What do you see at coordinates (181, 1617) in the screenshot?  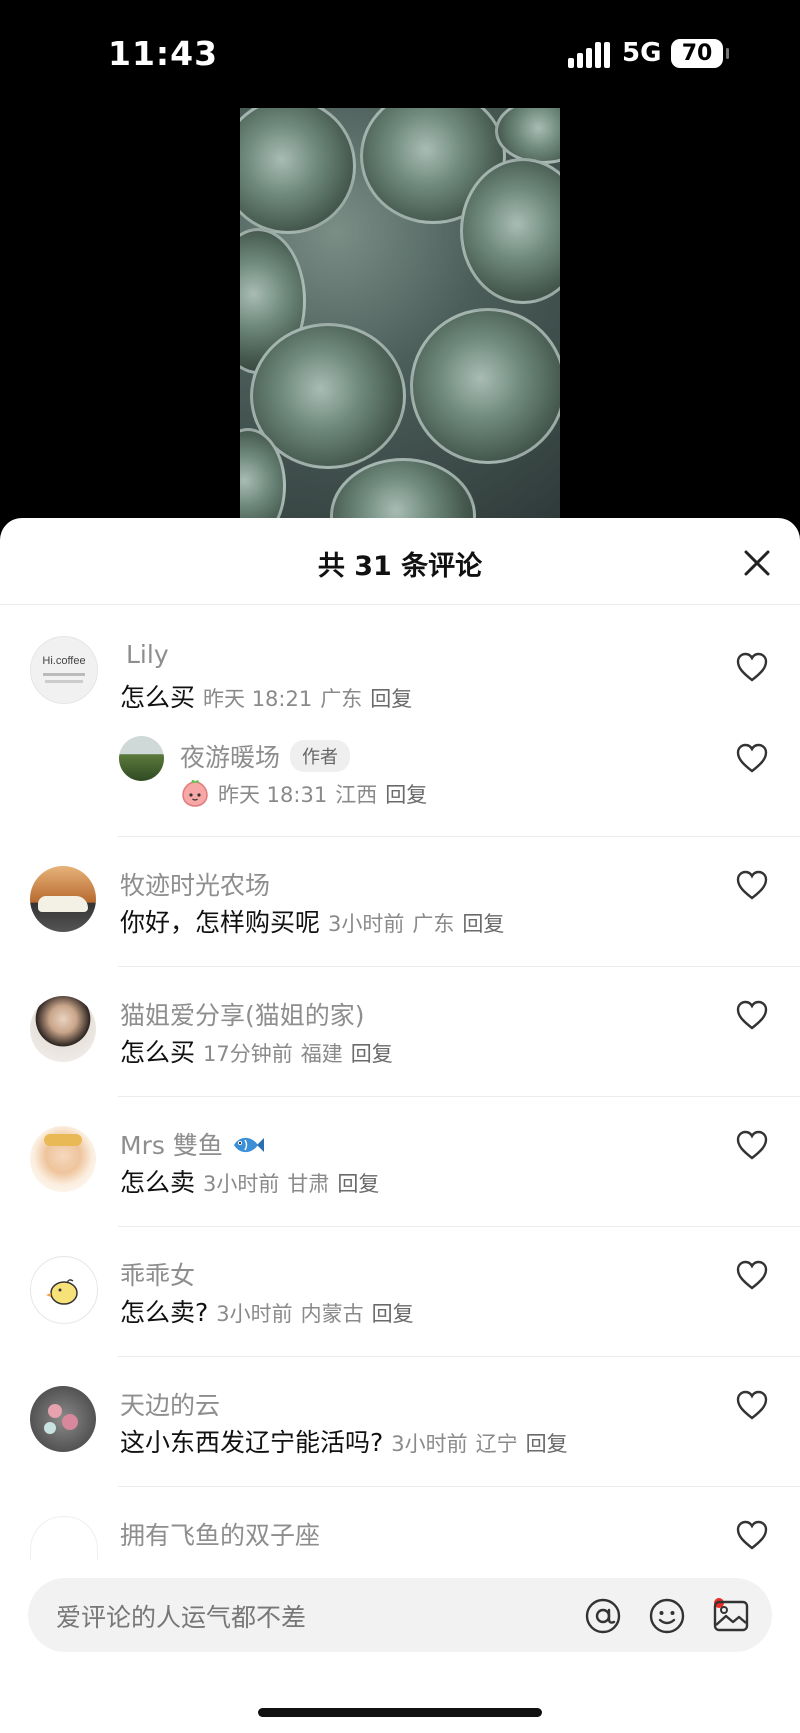 I see `comment-input-placeholder: 爱评论的人运气都不差` at bounding box center [181, 1617].